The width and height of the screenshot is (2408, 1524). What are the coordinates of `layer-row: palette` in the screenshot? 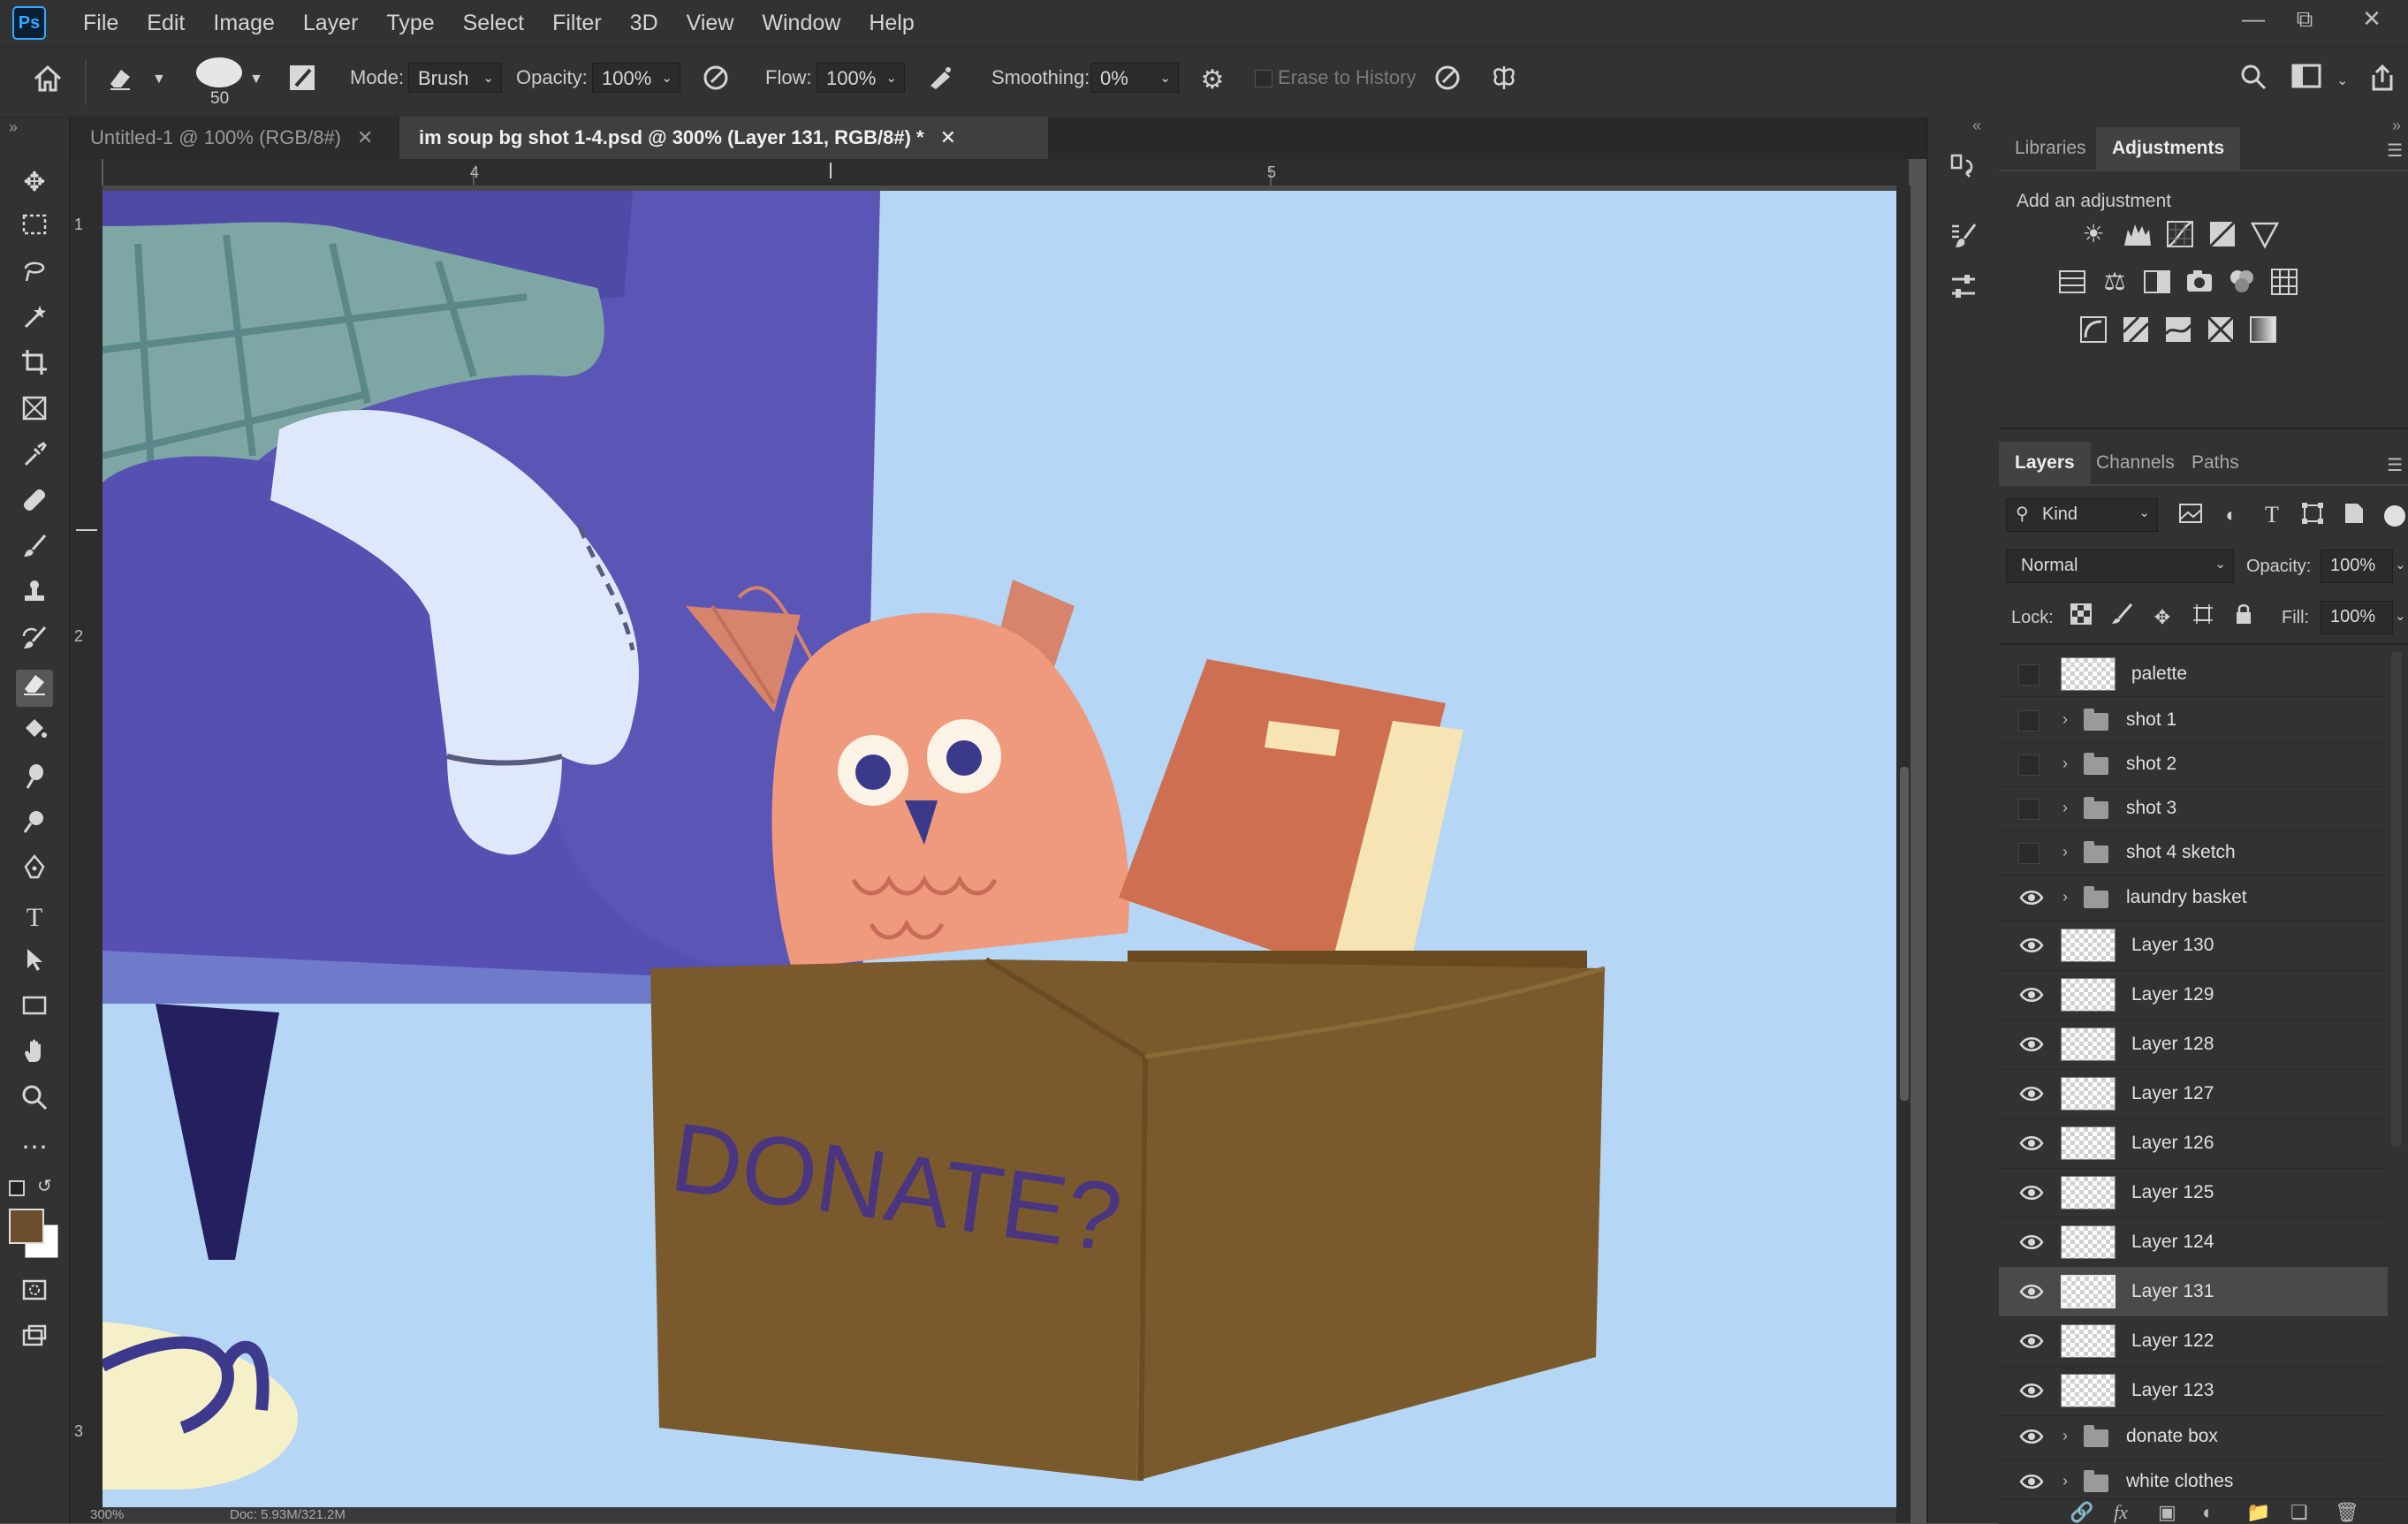 It's located at (2193, 675).